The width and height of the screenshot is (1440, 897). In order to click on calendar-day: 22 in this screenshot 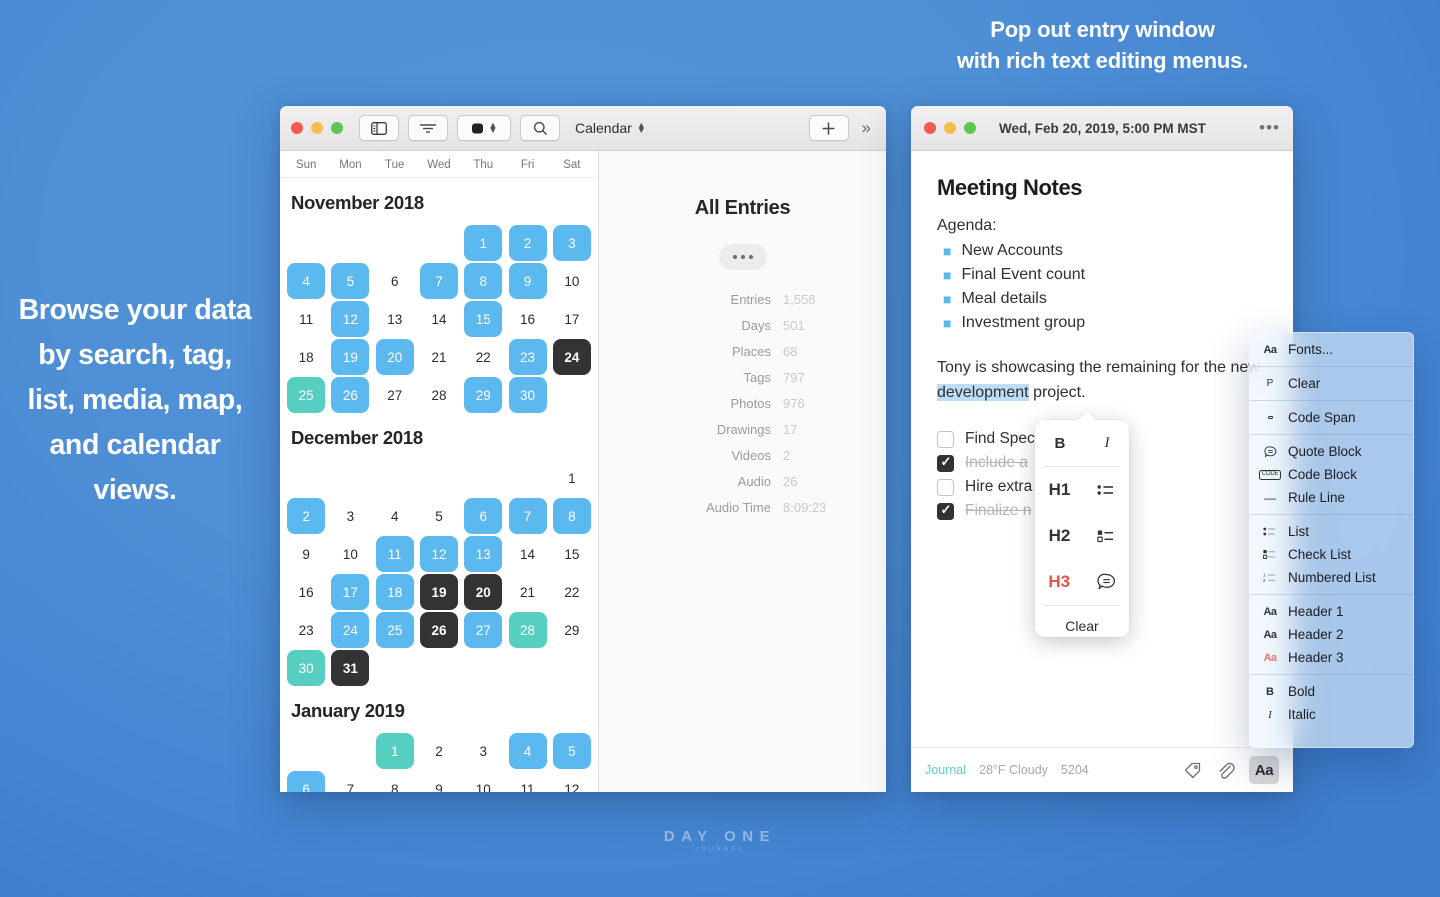, I will do `click(572, 592)`.